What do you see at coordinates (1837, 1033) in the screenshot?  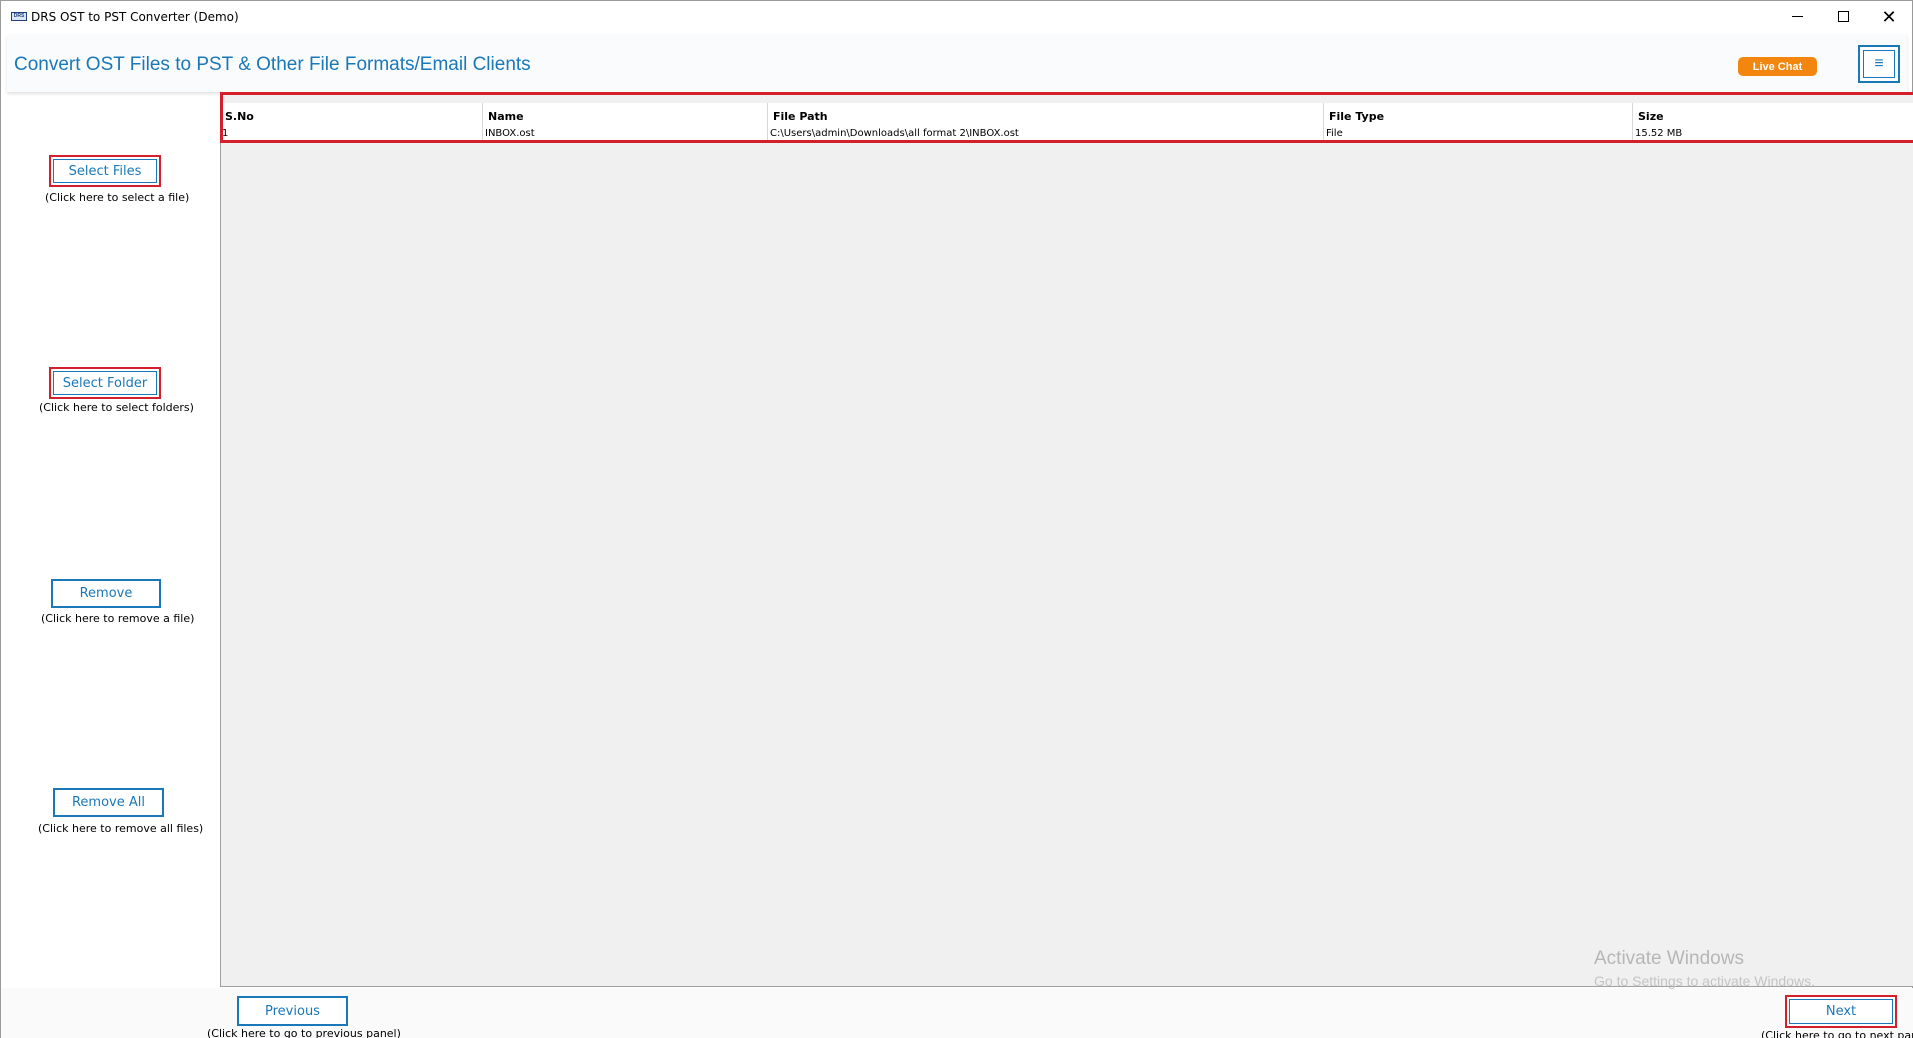 I see `next-hint: (Click here to go to next panel)` at bounding box center [1837, 1033].